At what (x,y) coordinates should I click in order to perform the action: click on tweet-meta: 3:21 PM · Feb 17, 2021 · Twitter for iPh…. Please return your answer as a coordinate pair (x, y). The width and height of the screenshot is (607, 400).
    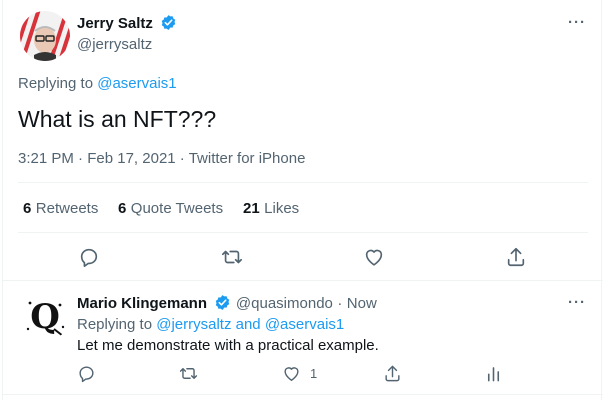
    Looking at the image, I should click on (161, 158).